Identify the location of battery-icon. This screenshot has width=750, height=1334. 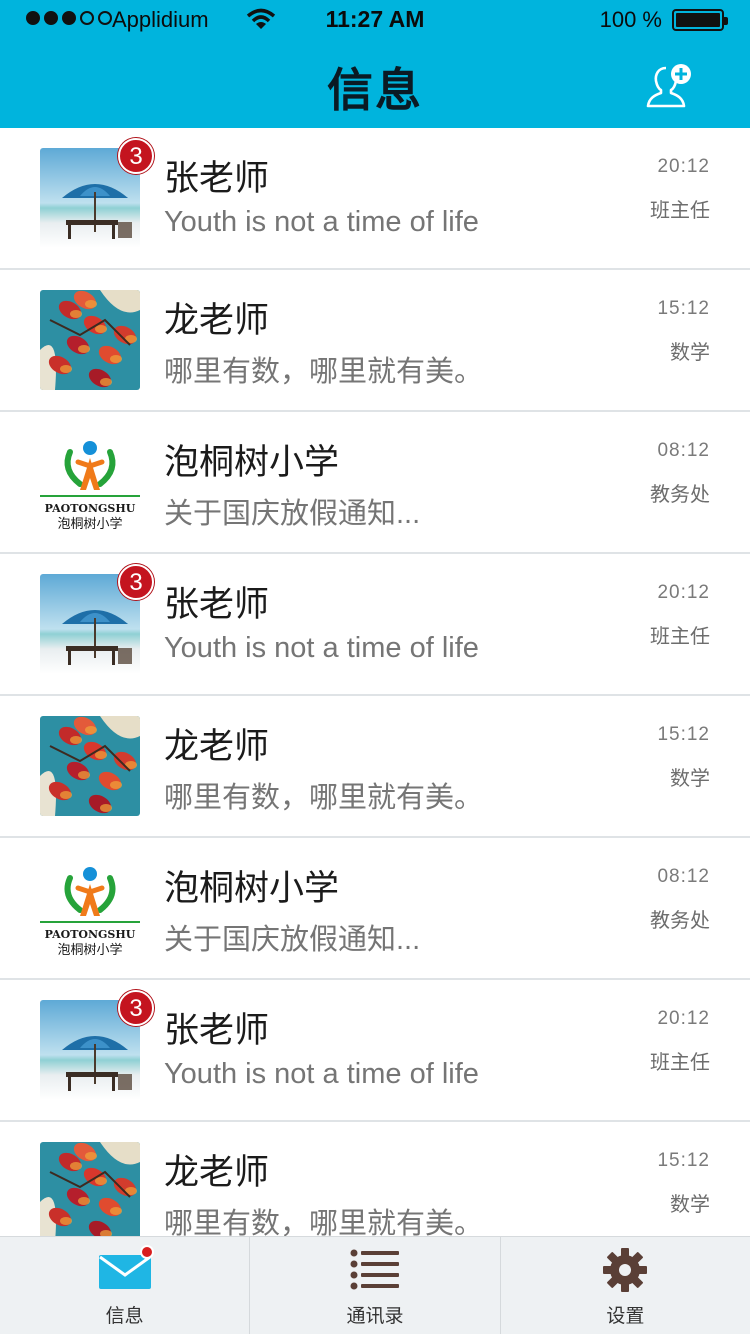
(700, 20).